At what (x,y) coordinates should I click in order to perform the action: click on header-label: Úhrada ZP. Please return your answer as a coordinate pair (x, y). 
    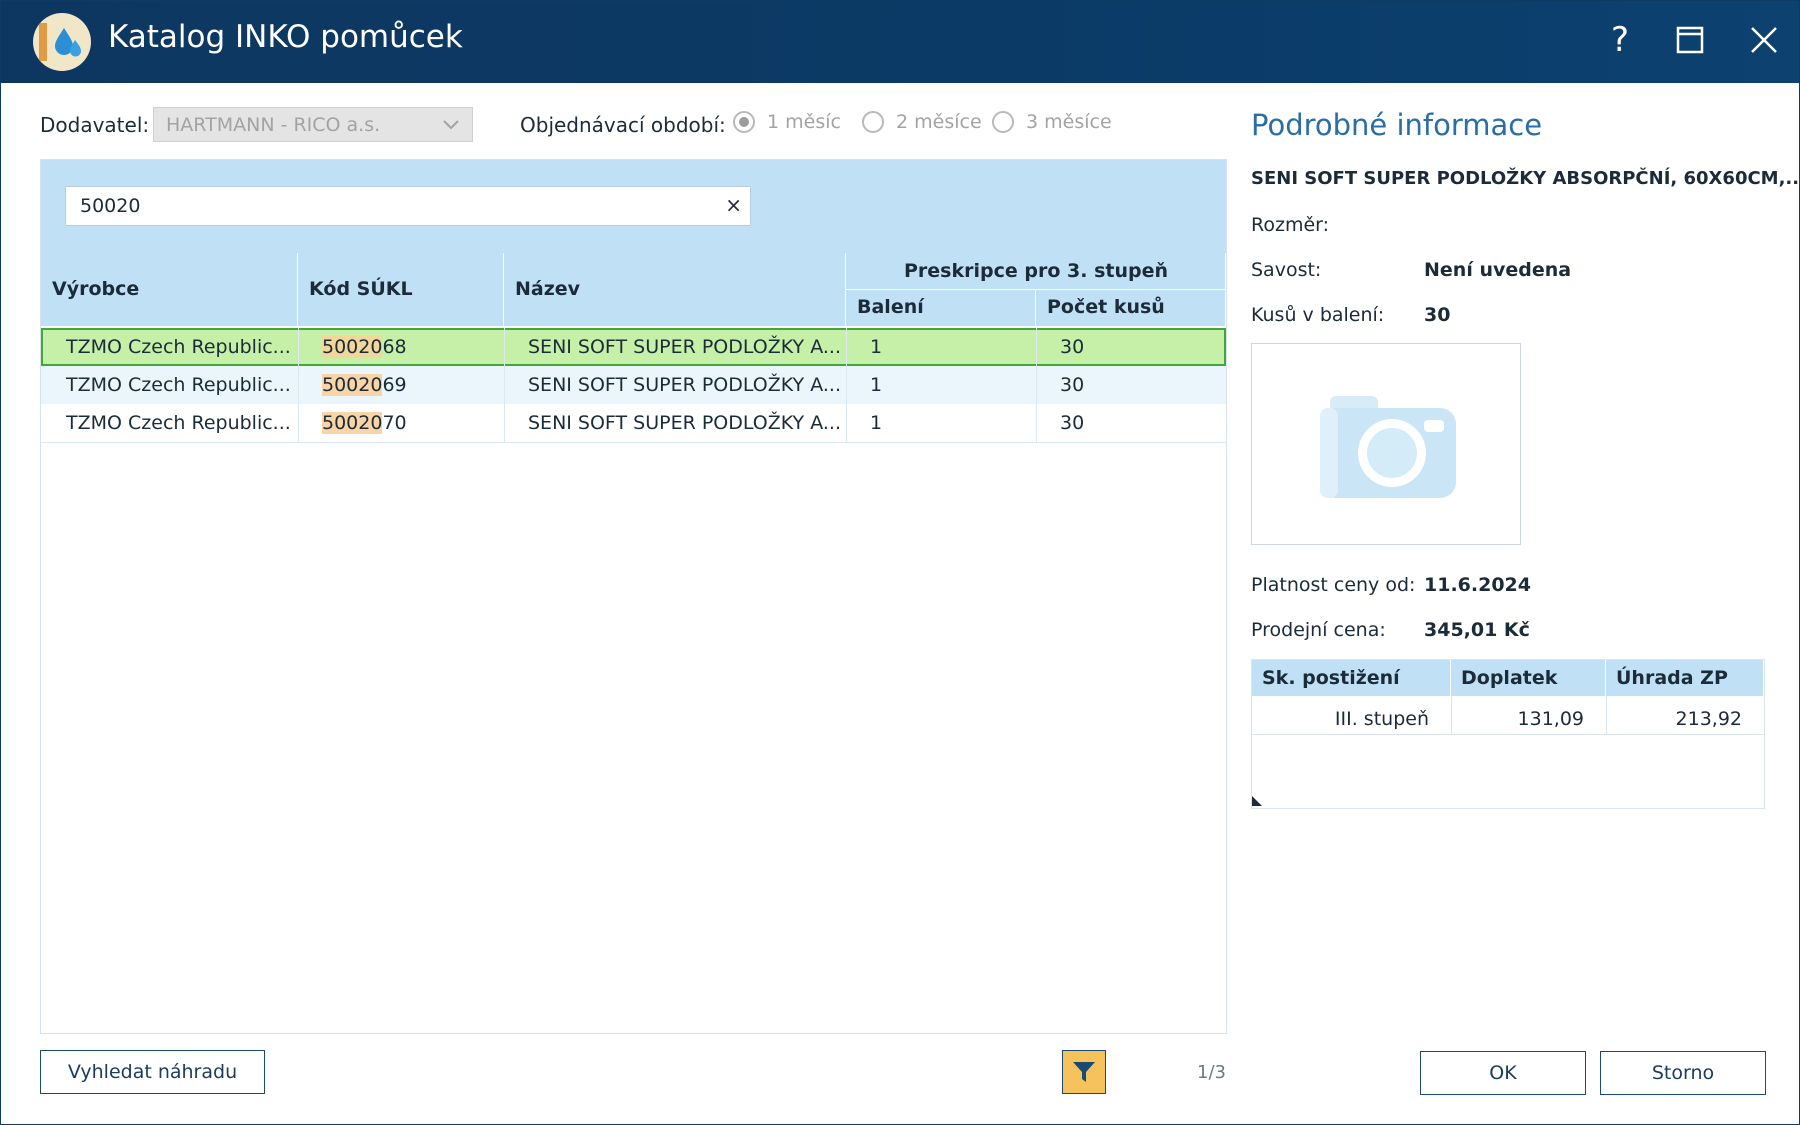
    Looking at the image, I should click on (1672, 678).